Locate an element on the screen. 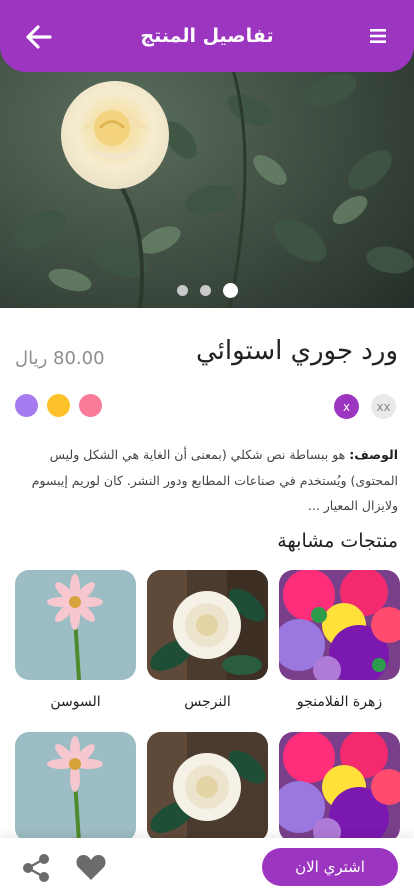 The image size is (414, 896). buy-now-button: اشتري الان is located at coordinates (330, 867).